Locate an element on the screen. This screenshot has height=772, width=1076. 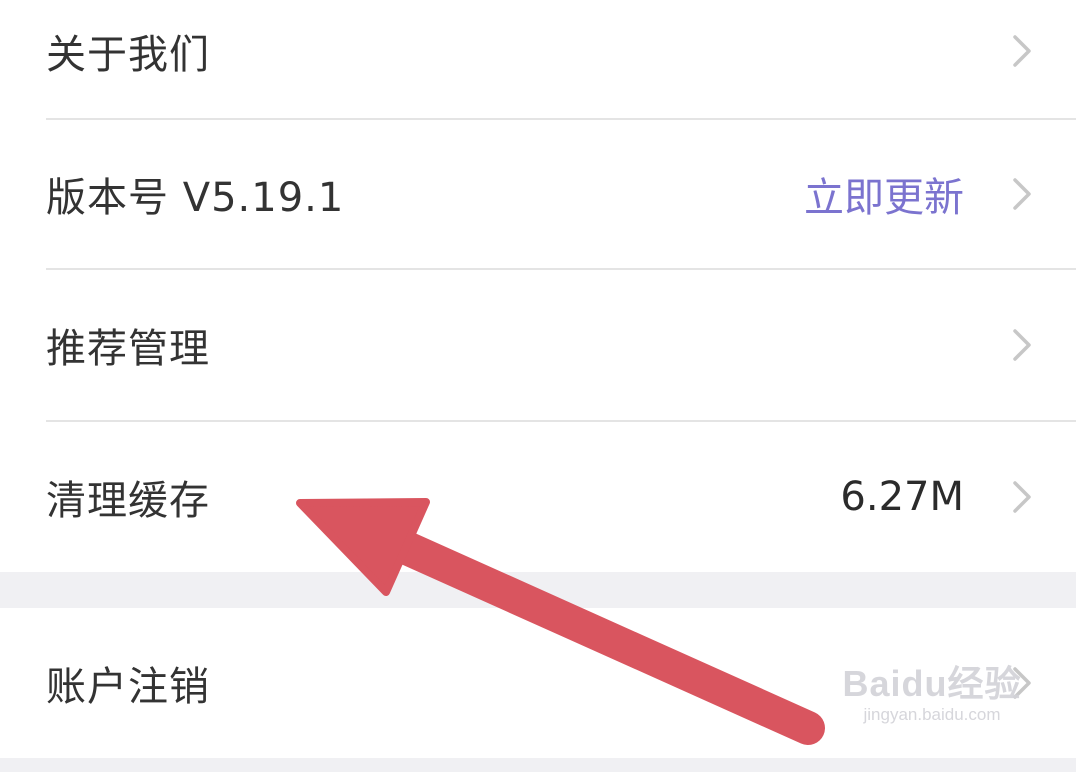
settings-item-label: 版本号 V5.19.1 is located at coordinates (195, 198).